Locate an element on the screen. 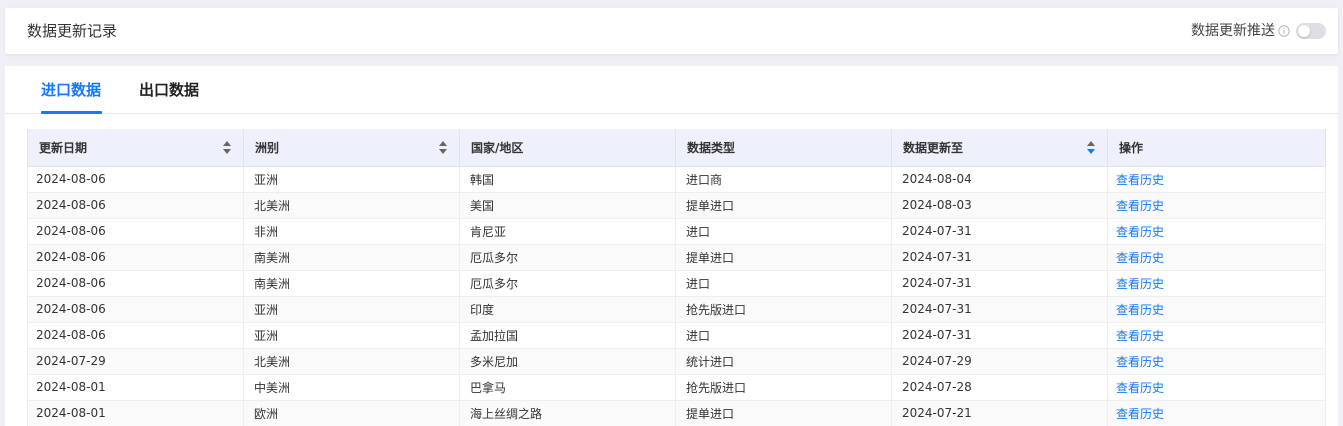 This screenshot has width=1343, height=426. continent-cell: 中美洲 is located at coordinates (351, 387).